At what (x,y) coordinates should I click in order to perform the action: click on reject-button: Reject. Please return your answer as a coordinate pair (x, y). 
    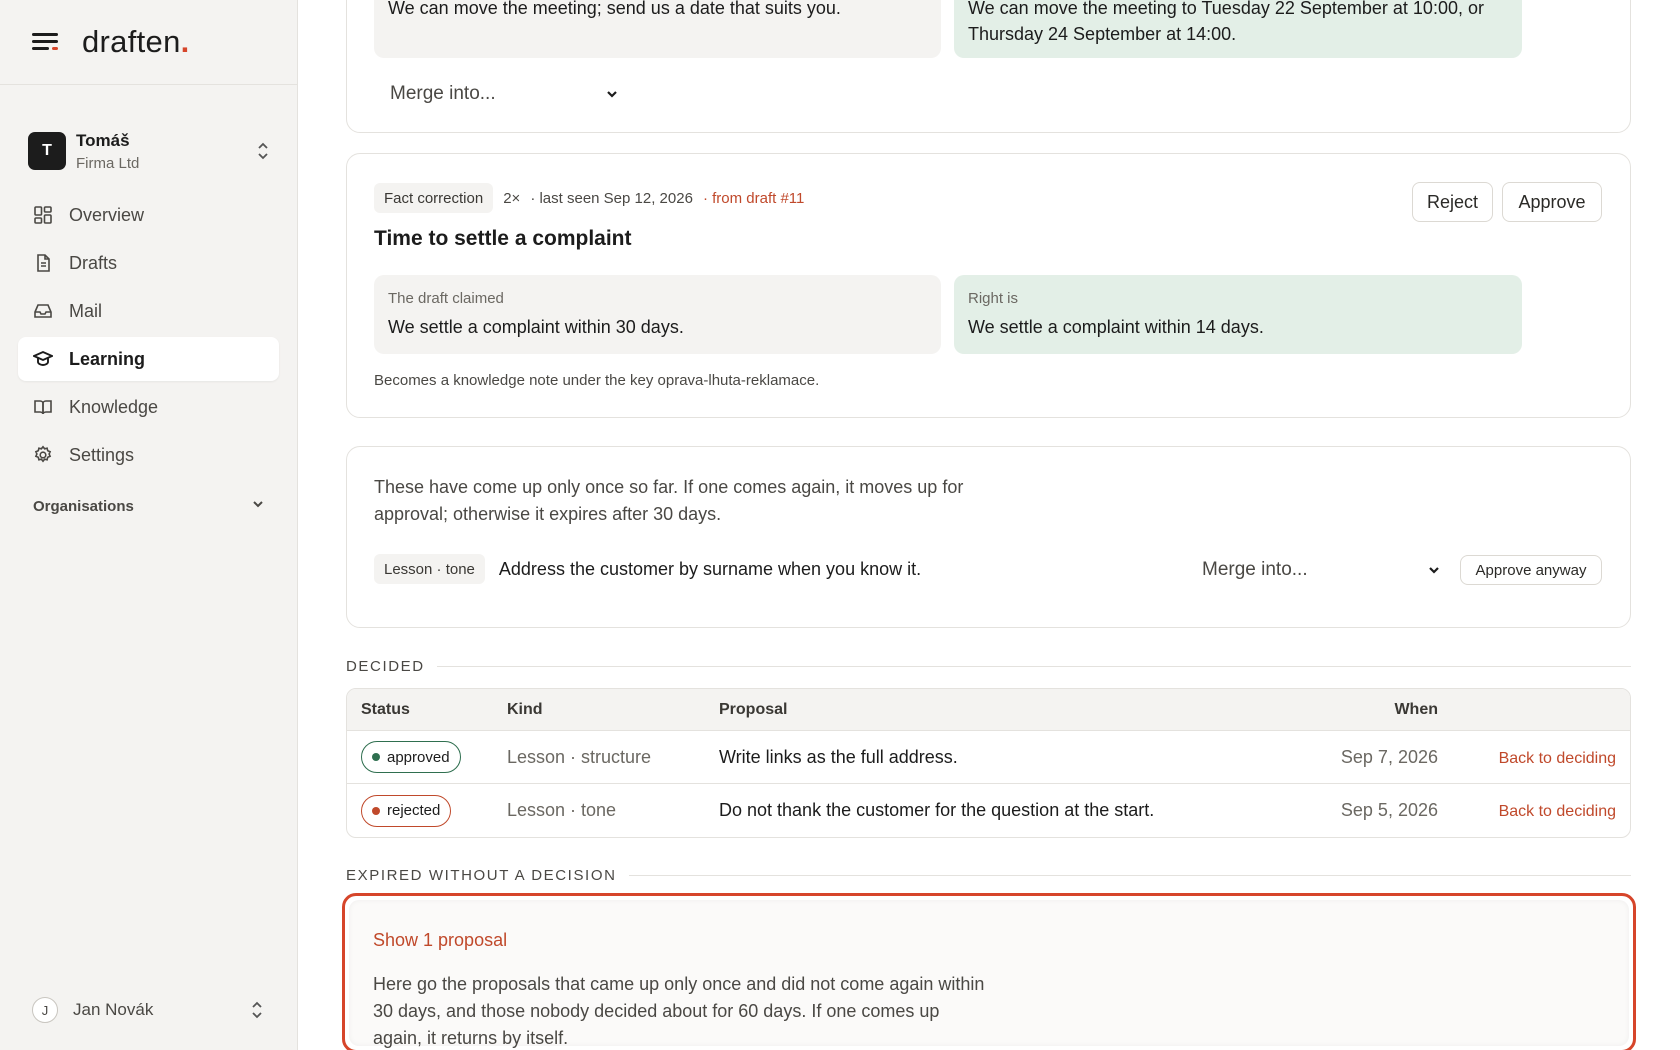
    Looking at the image, I should click on (1452, 202).